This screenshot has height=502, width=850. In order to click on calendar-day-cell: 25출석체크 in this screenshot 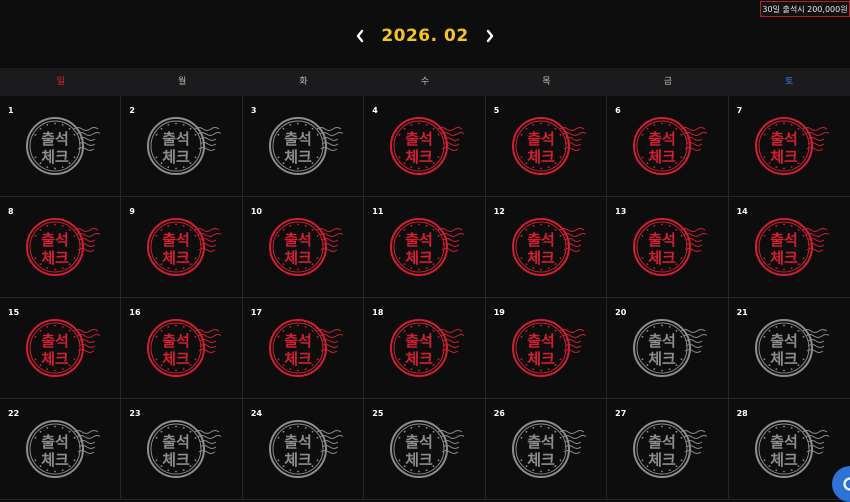, I will do `click(424, 449)`.